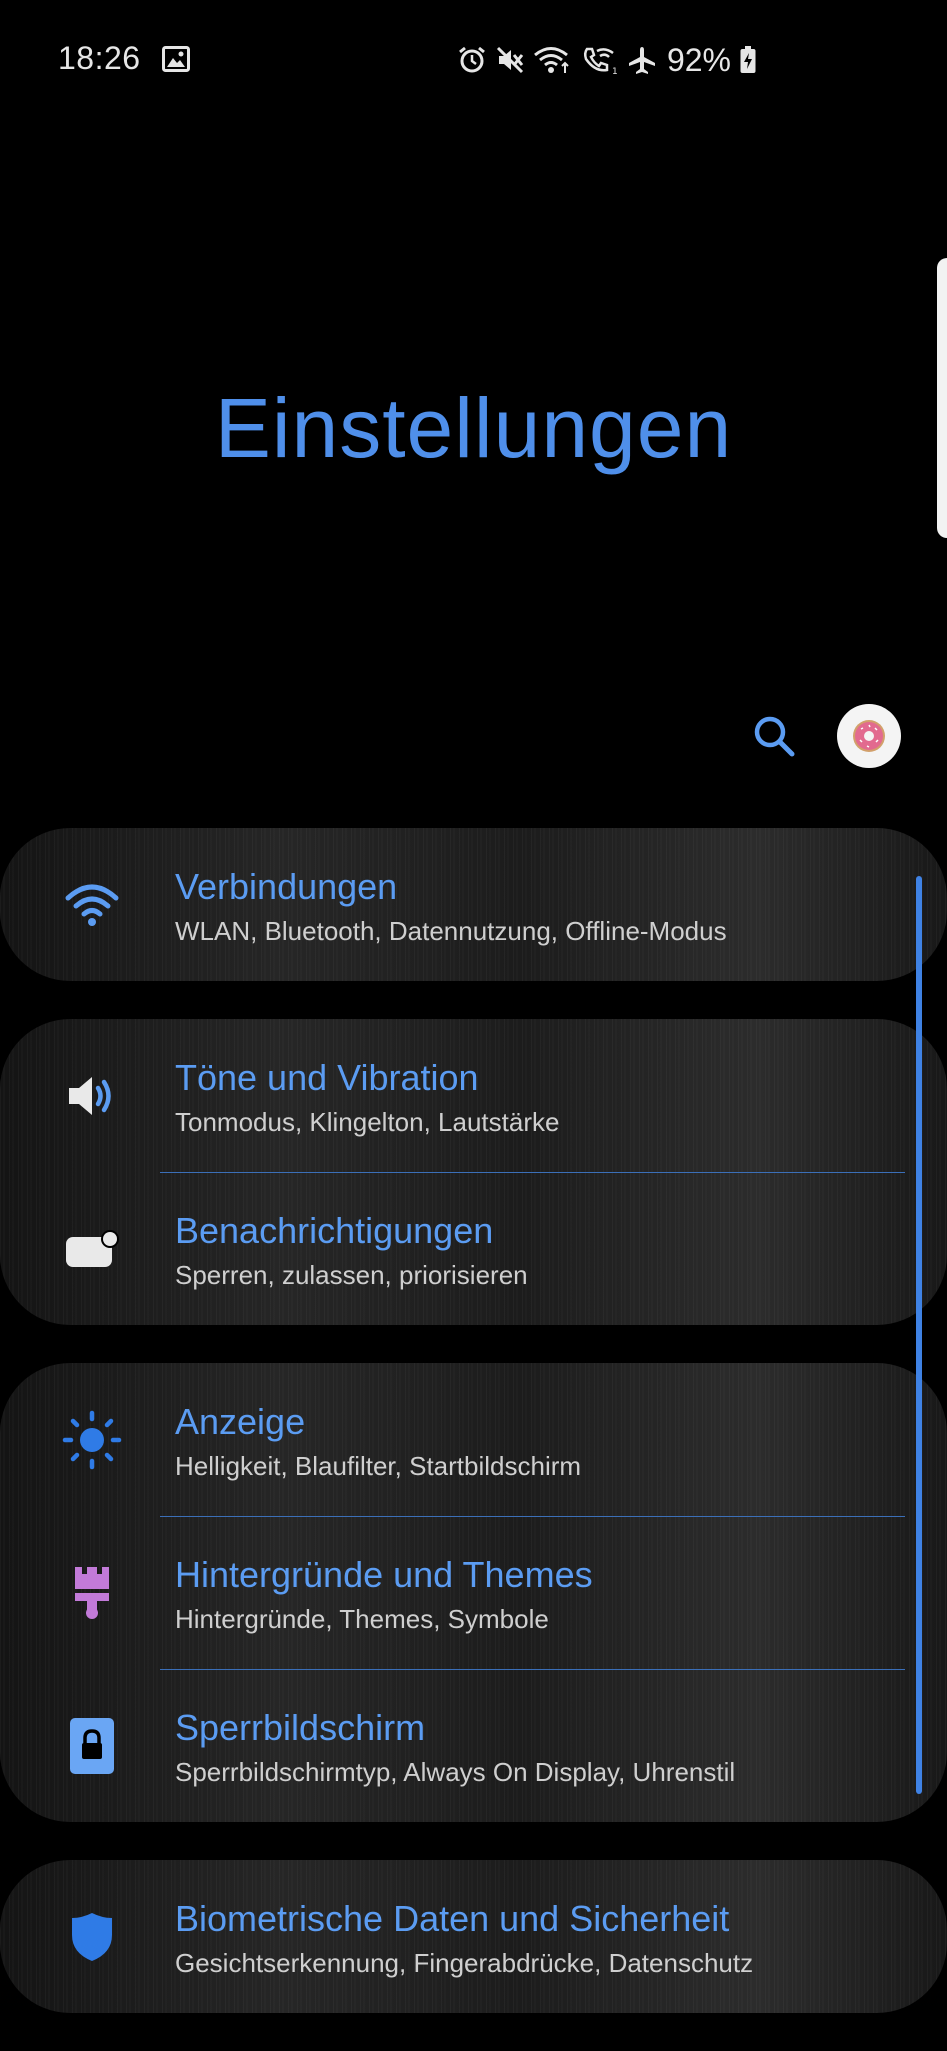 The width and height of the screenshot is (947, 2051). I want to click on search-button, so click(774, 736).